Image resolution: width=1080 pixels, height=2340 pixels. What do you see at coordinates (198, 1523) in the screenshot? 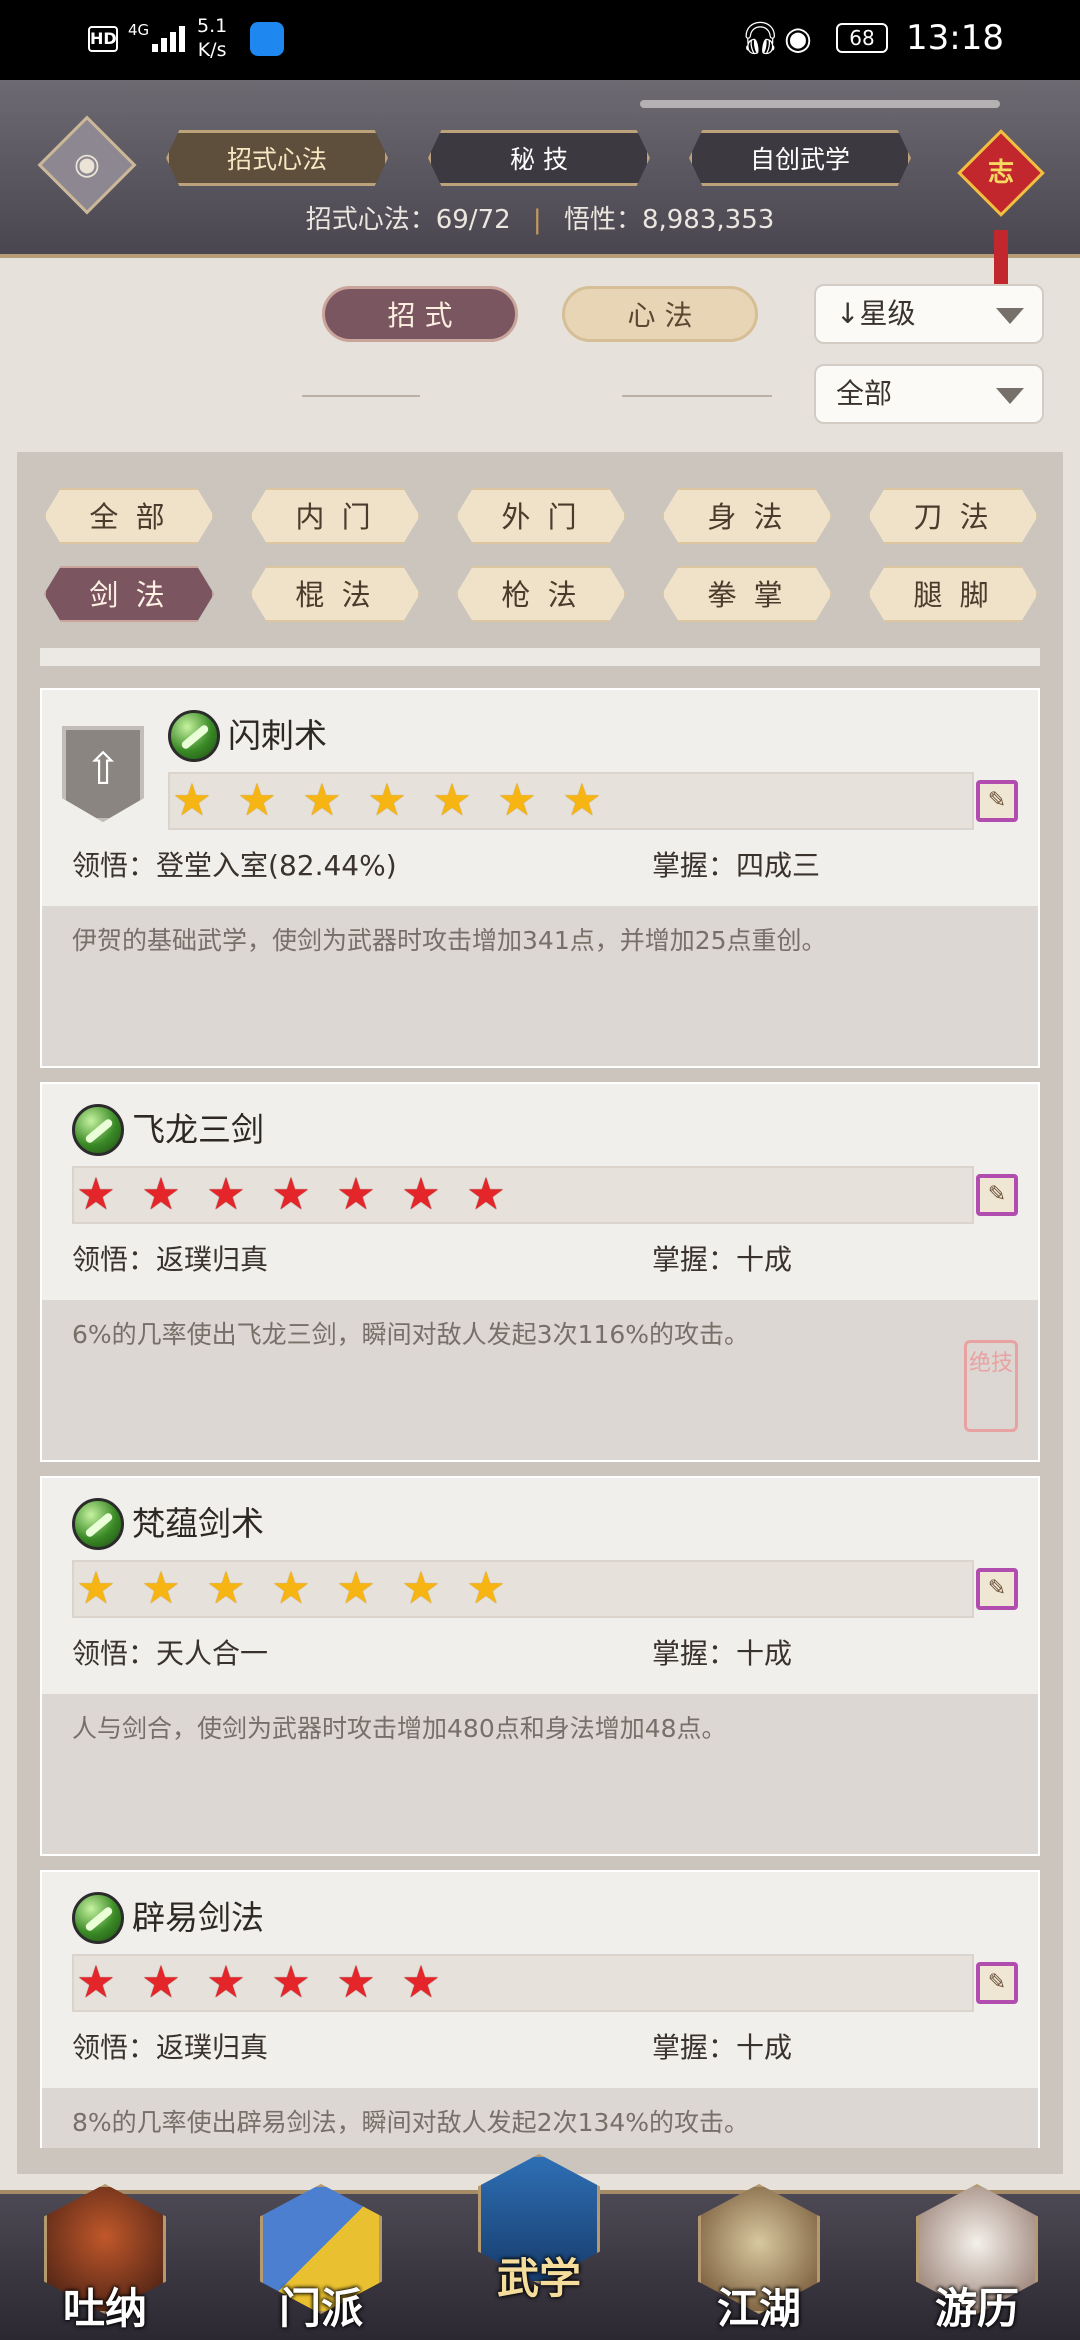
I see `skill-name: 梵蕴剑术` at bounding box center [198, 1523].